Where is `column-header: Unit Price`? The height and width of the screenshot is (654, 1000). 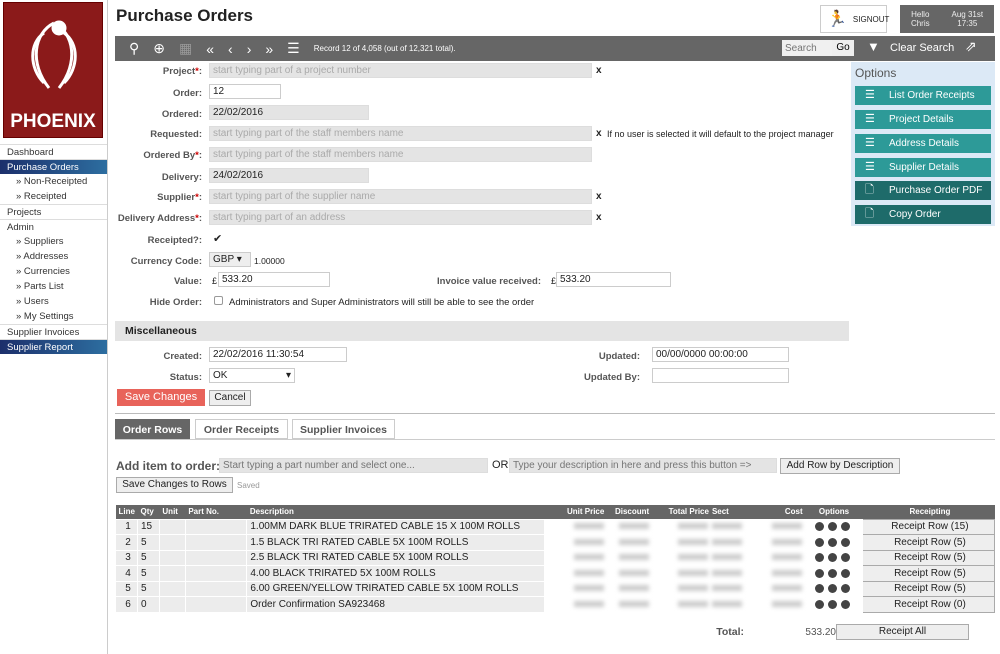 column-header: Unit Price is located at coordinates (574, 512).